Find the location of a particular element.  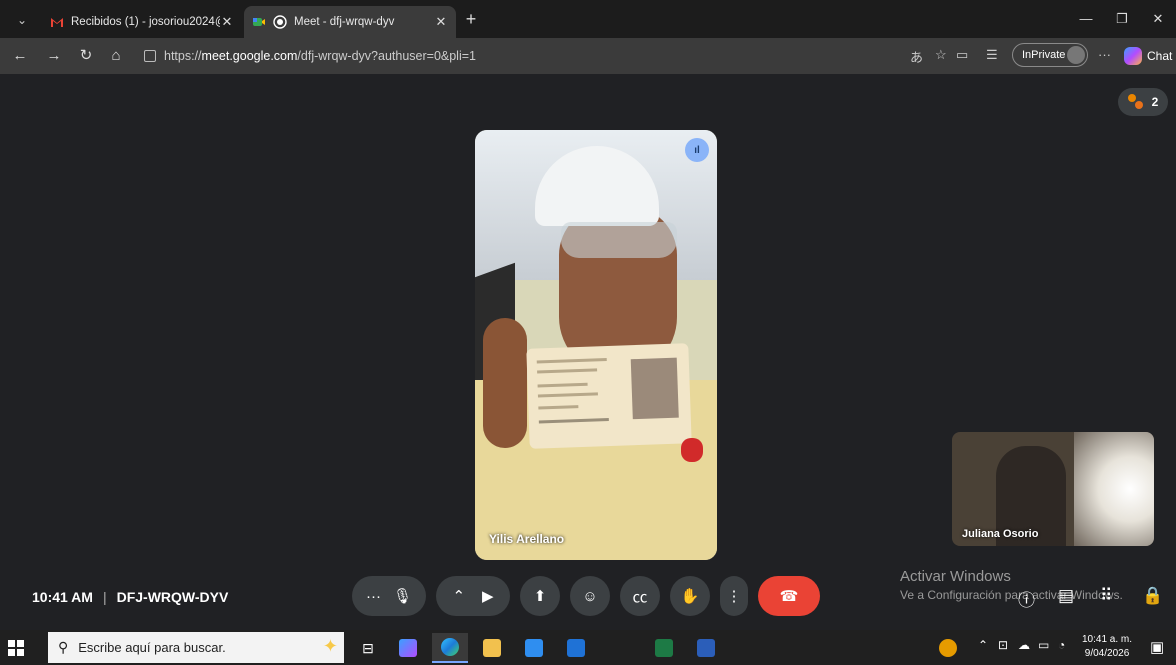

word-icon is located at coordinates (706, 648).